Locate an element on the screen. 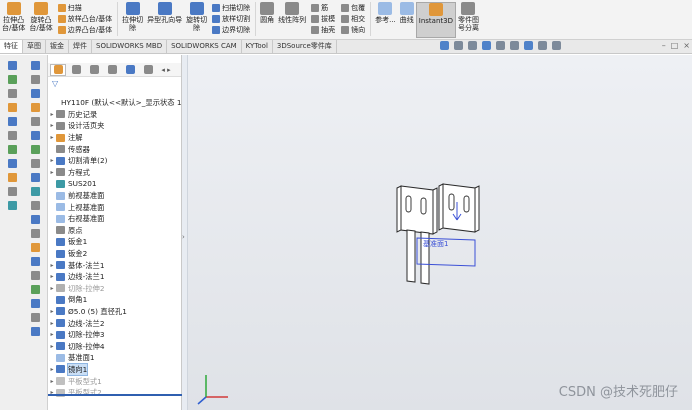 The height and width of the screenshot is (410, 692). boundary-boss-button: 边界凸台/基体 is located at coordinates (84, 29).